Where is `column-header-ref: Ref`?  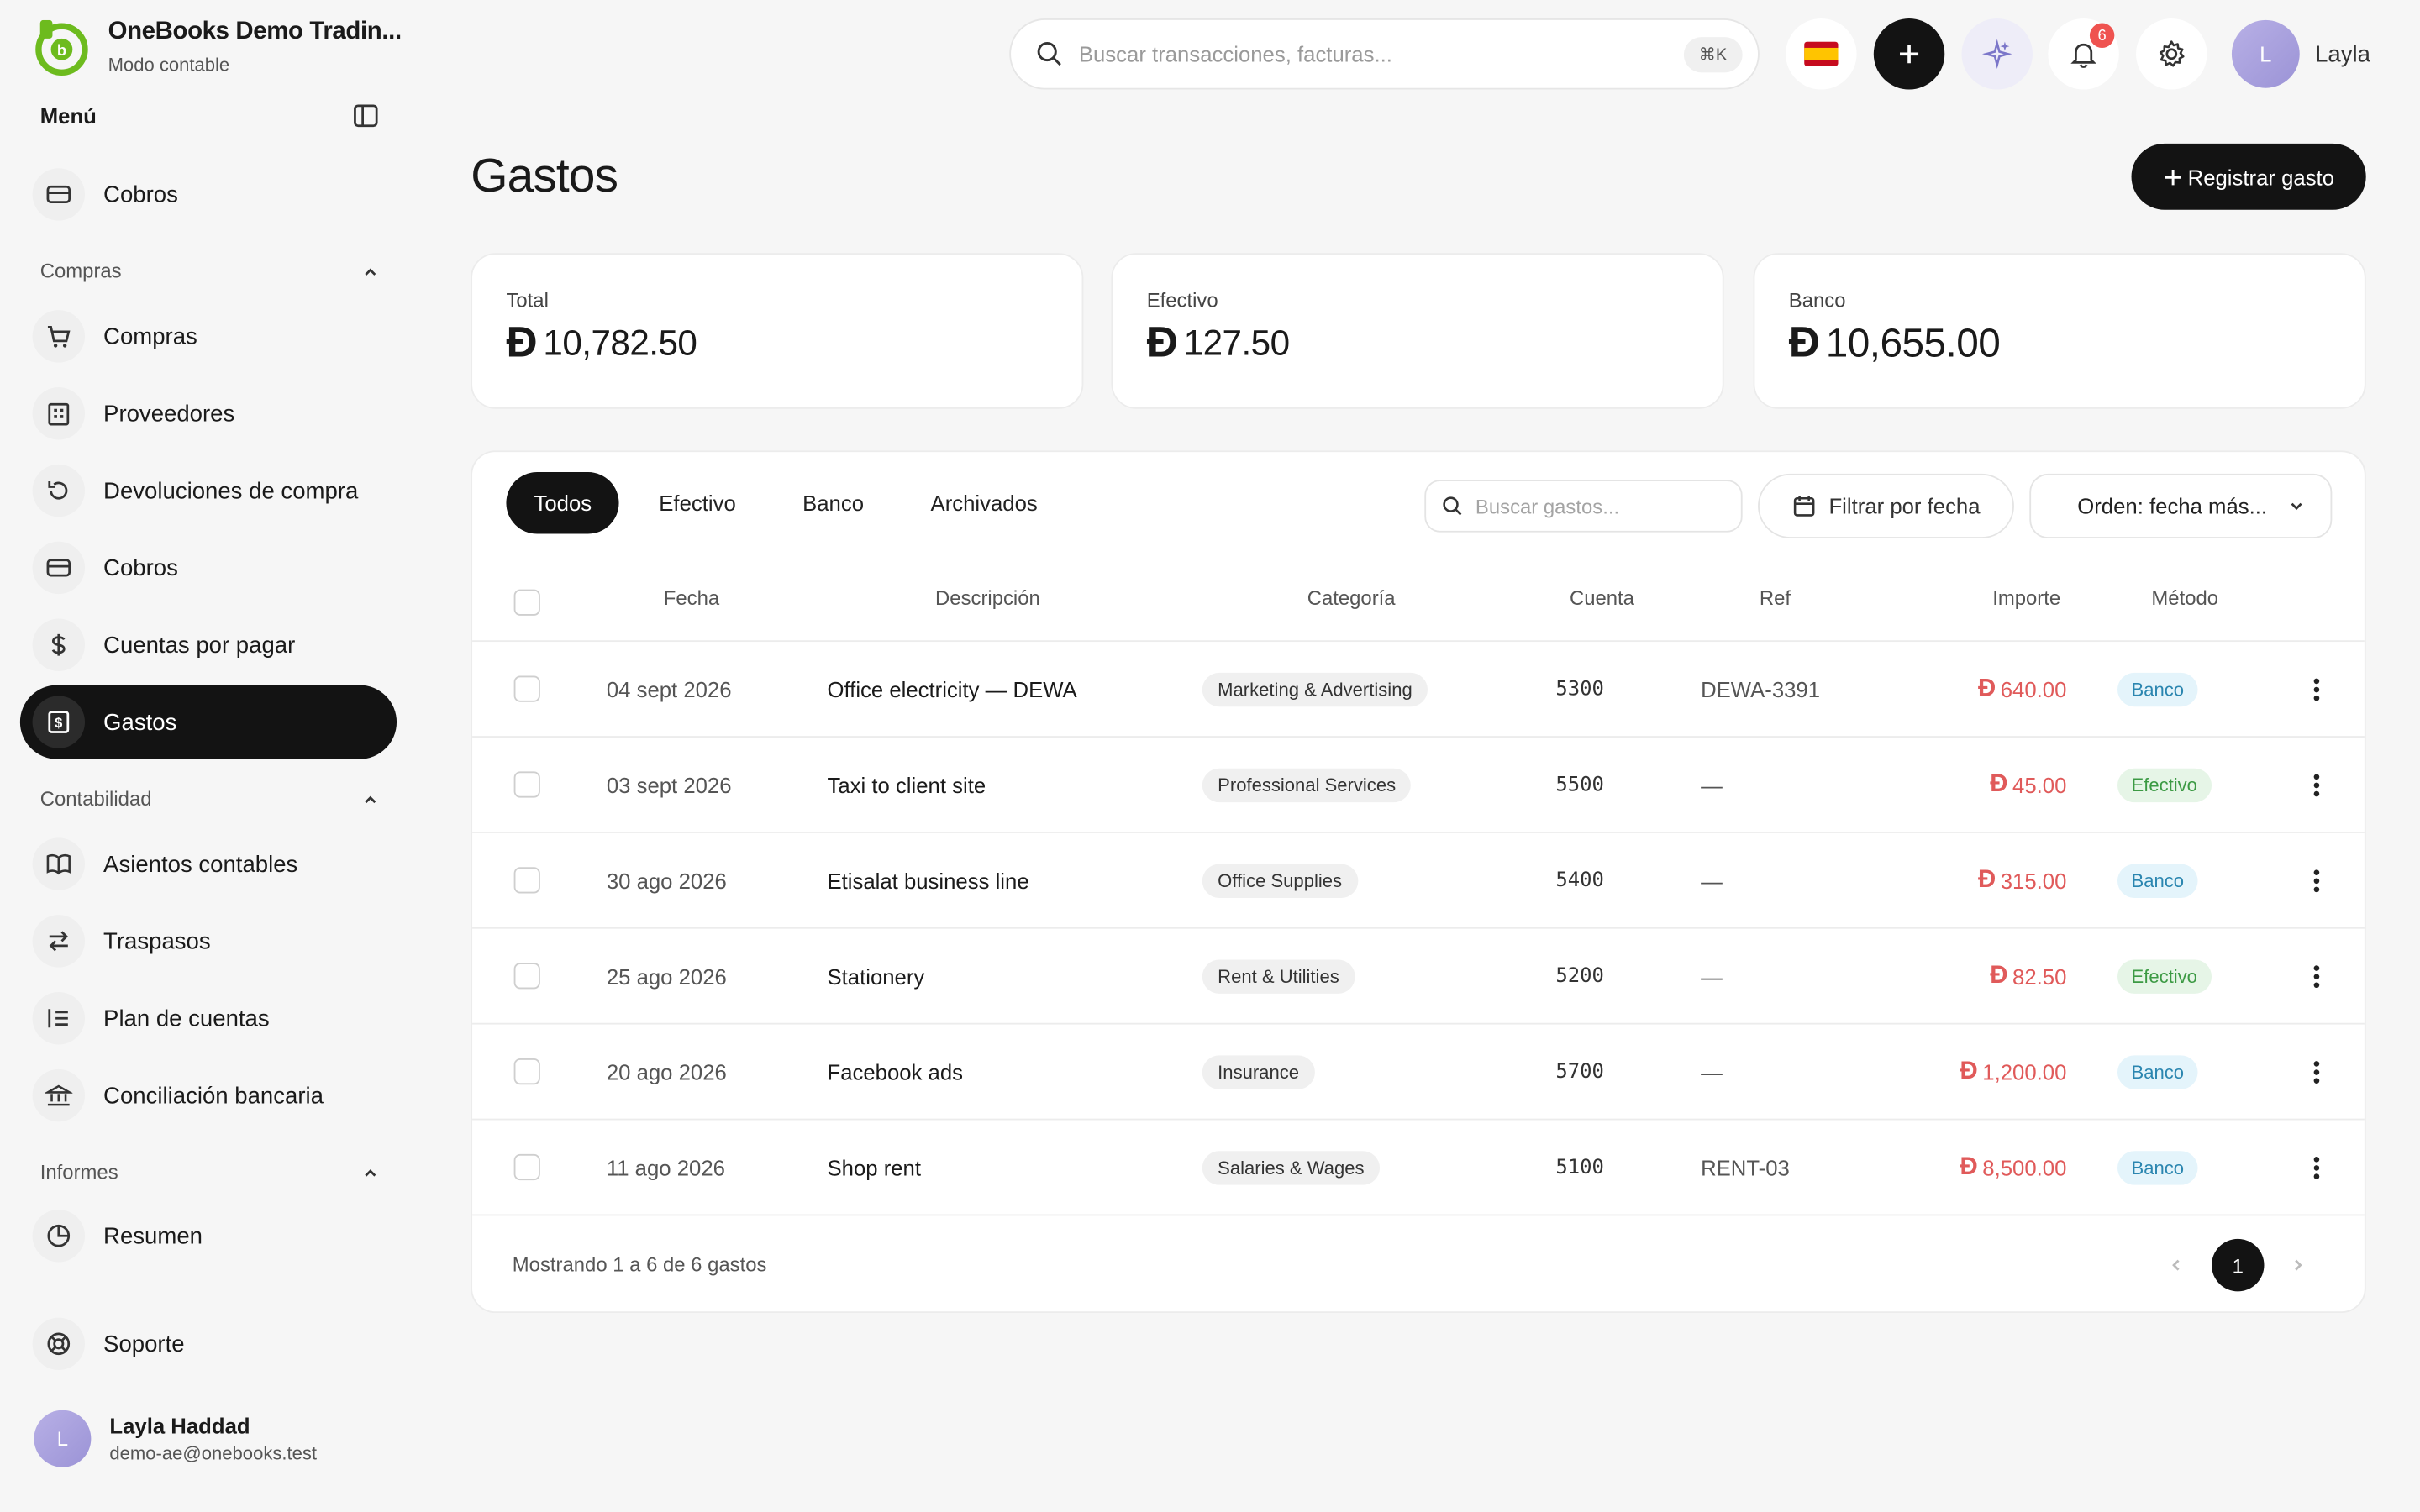
column-header-ref: Ref is located at coordinates (1775, 598).